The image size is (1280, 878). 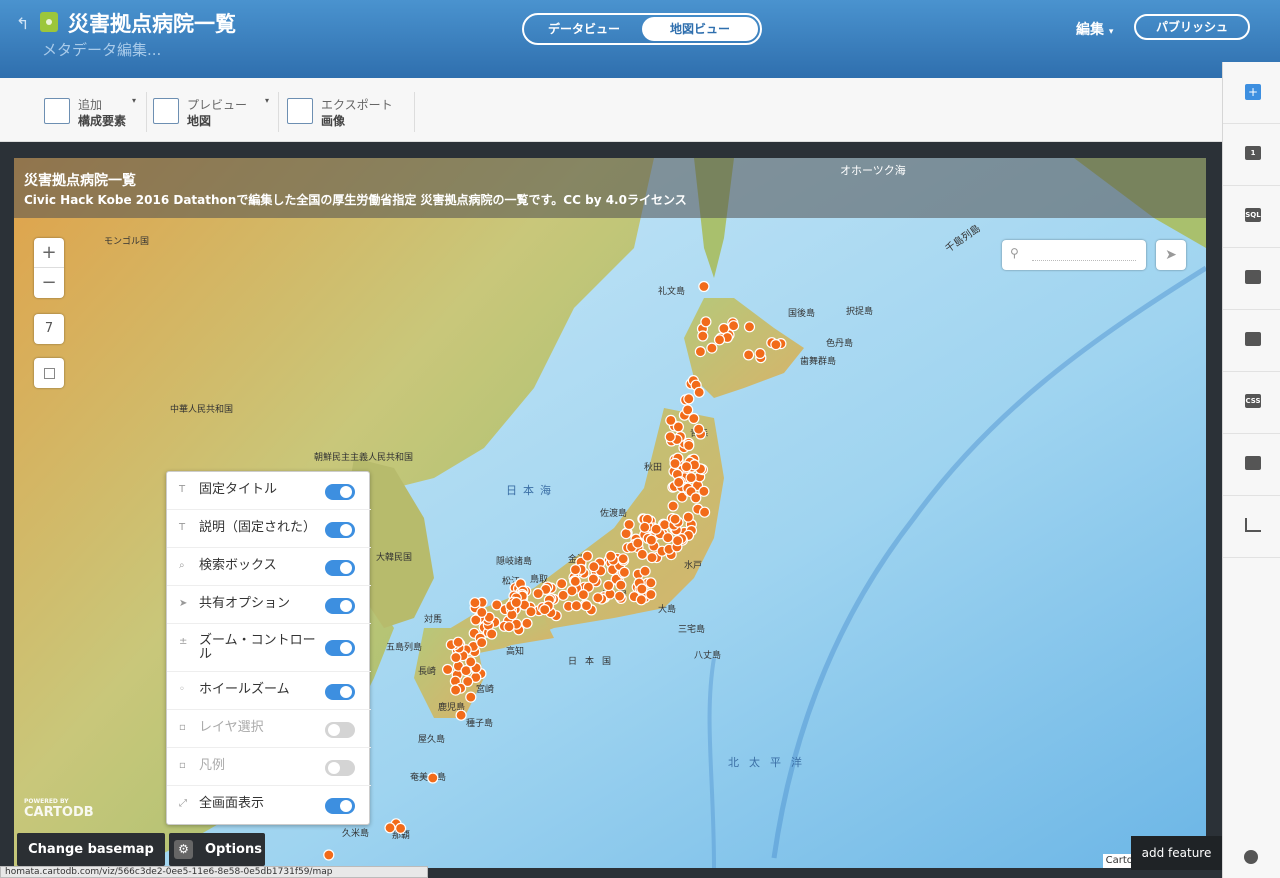 I want to click on zoom-in-button: +, so click(x=49, y=253).